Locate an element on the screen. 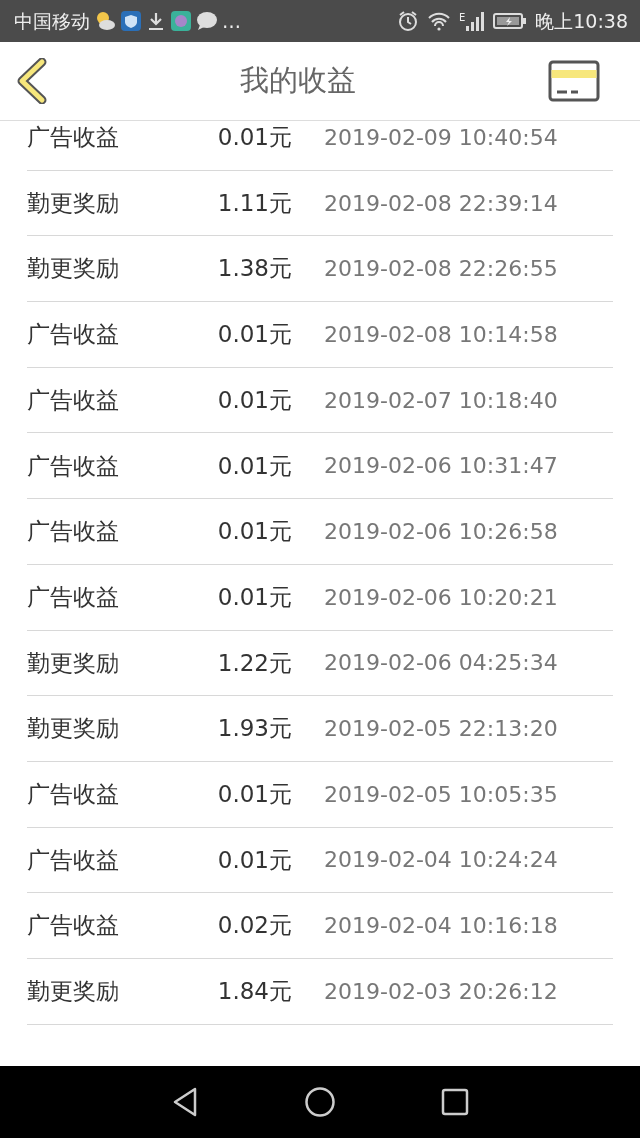 Image resolution: width=640 pixels, height=1138 pixels. chat-icon is located at coordinates (207, 21).